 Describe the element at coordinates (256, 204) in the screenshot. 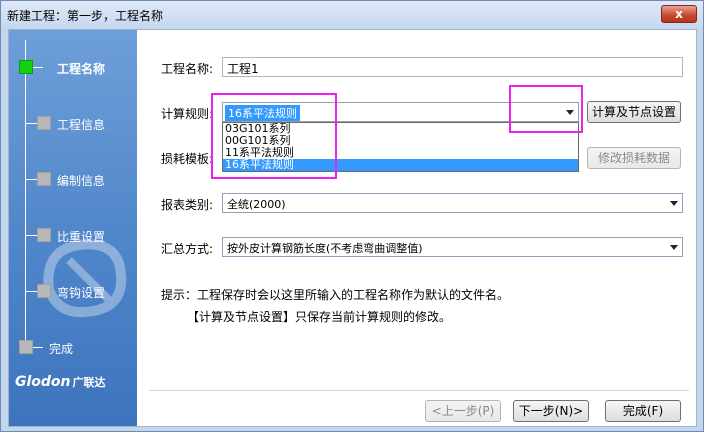

I see `report-type-value: 全统(2000)` at that location.